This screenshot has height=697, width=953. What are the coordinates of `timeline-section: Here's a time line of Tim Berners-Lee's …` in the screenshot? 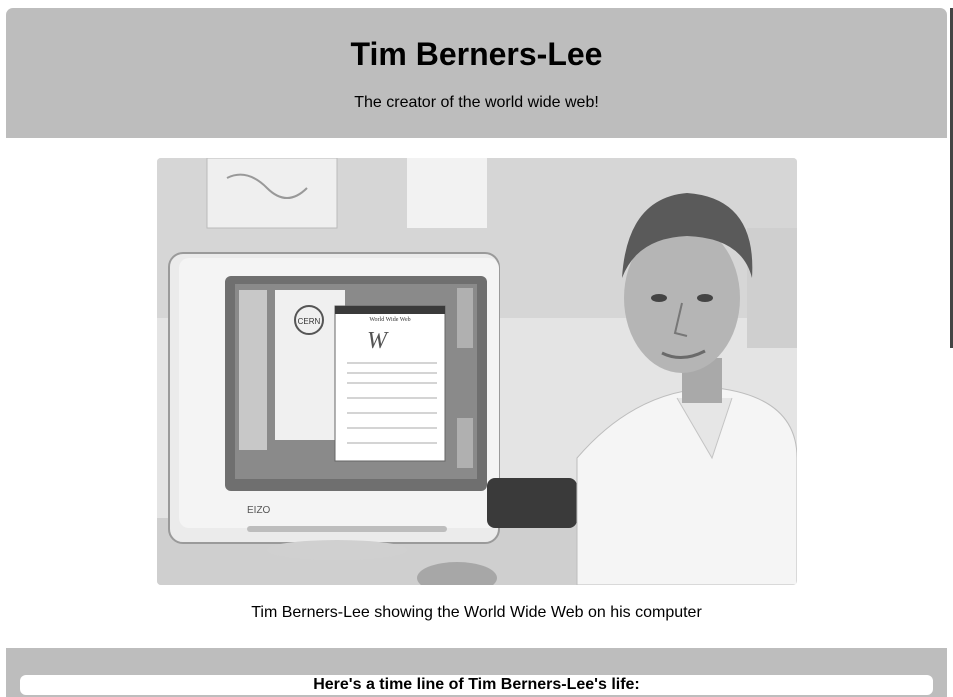 It's located at (476, 672).